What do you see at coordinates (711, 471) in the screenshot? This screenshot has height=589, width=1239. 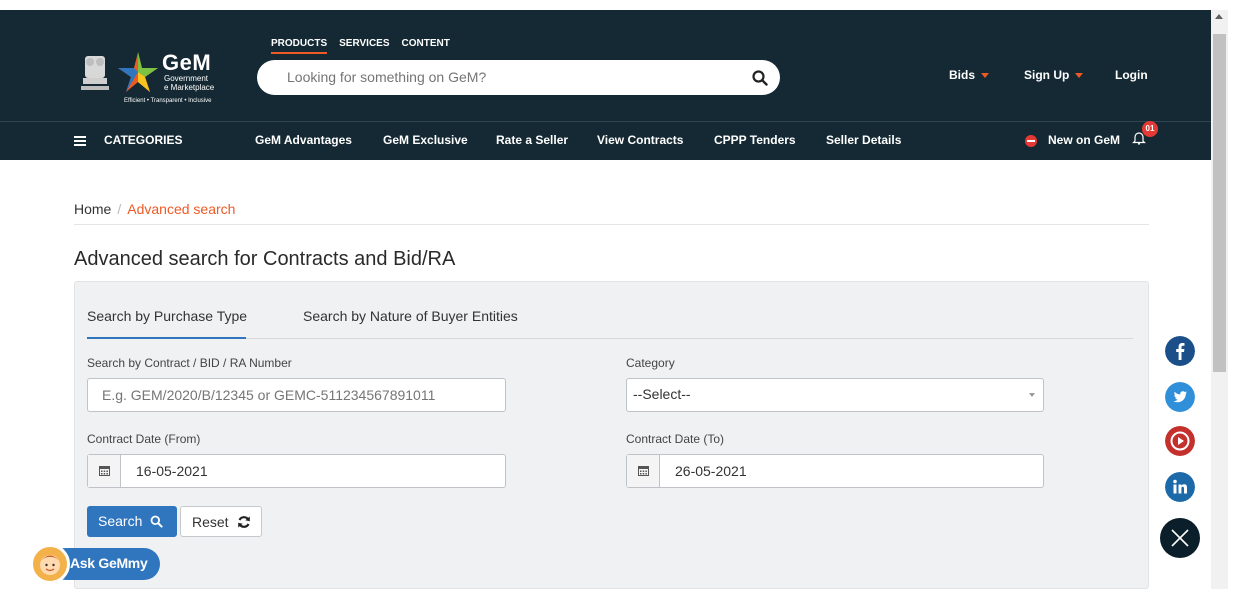 I see `date-to-value: 26-05-2021` at bounding box center [711, 471].